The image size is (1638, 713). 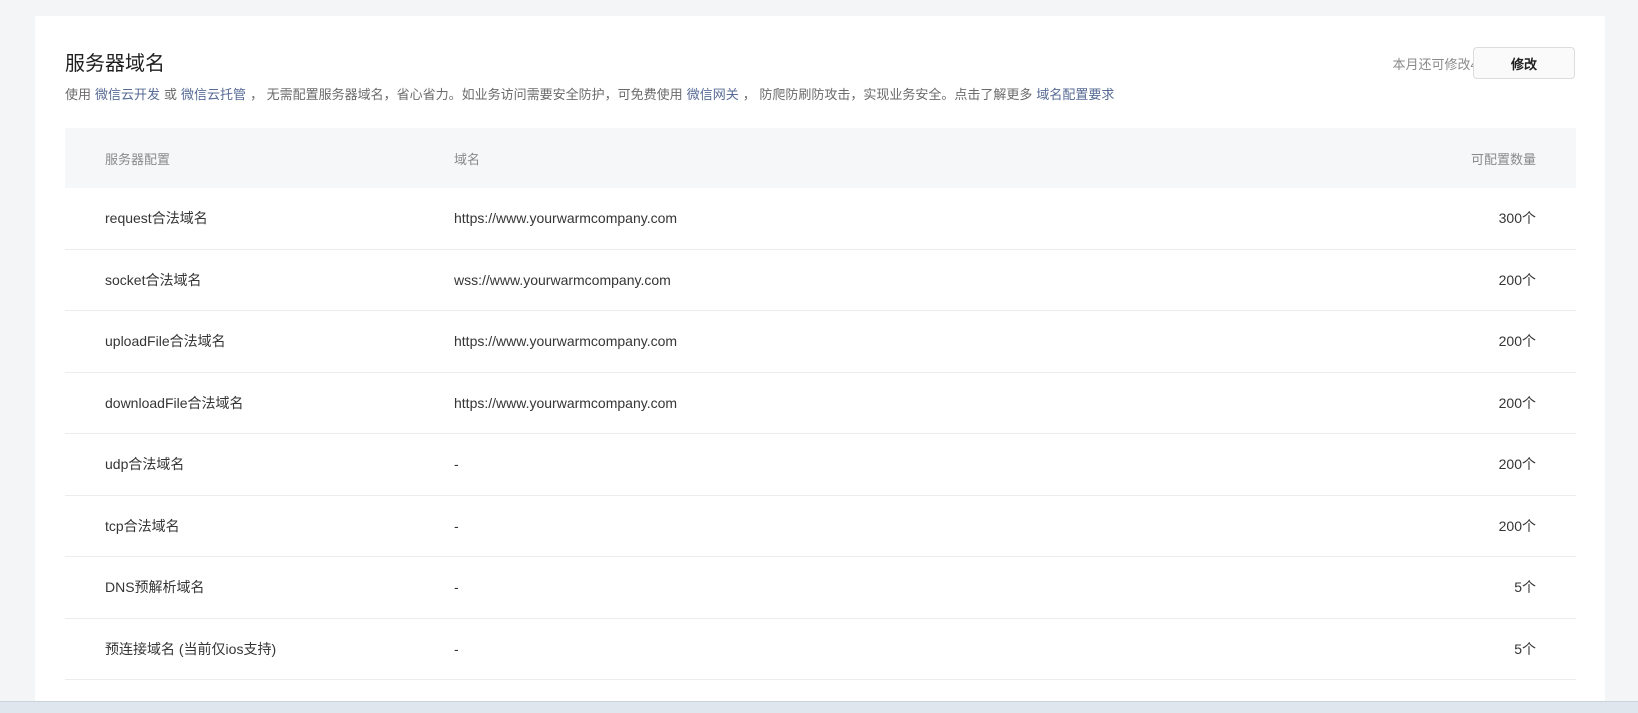 I want to click on row-config: udp合法域名, so click(x=145, y=464).